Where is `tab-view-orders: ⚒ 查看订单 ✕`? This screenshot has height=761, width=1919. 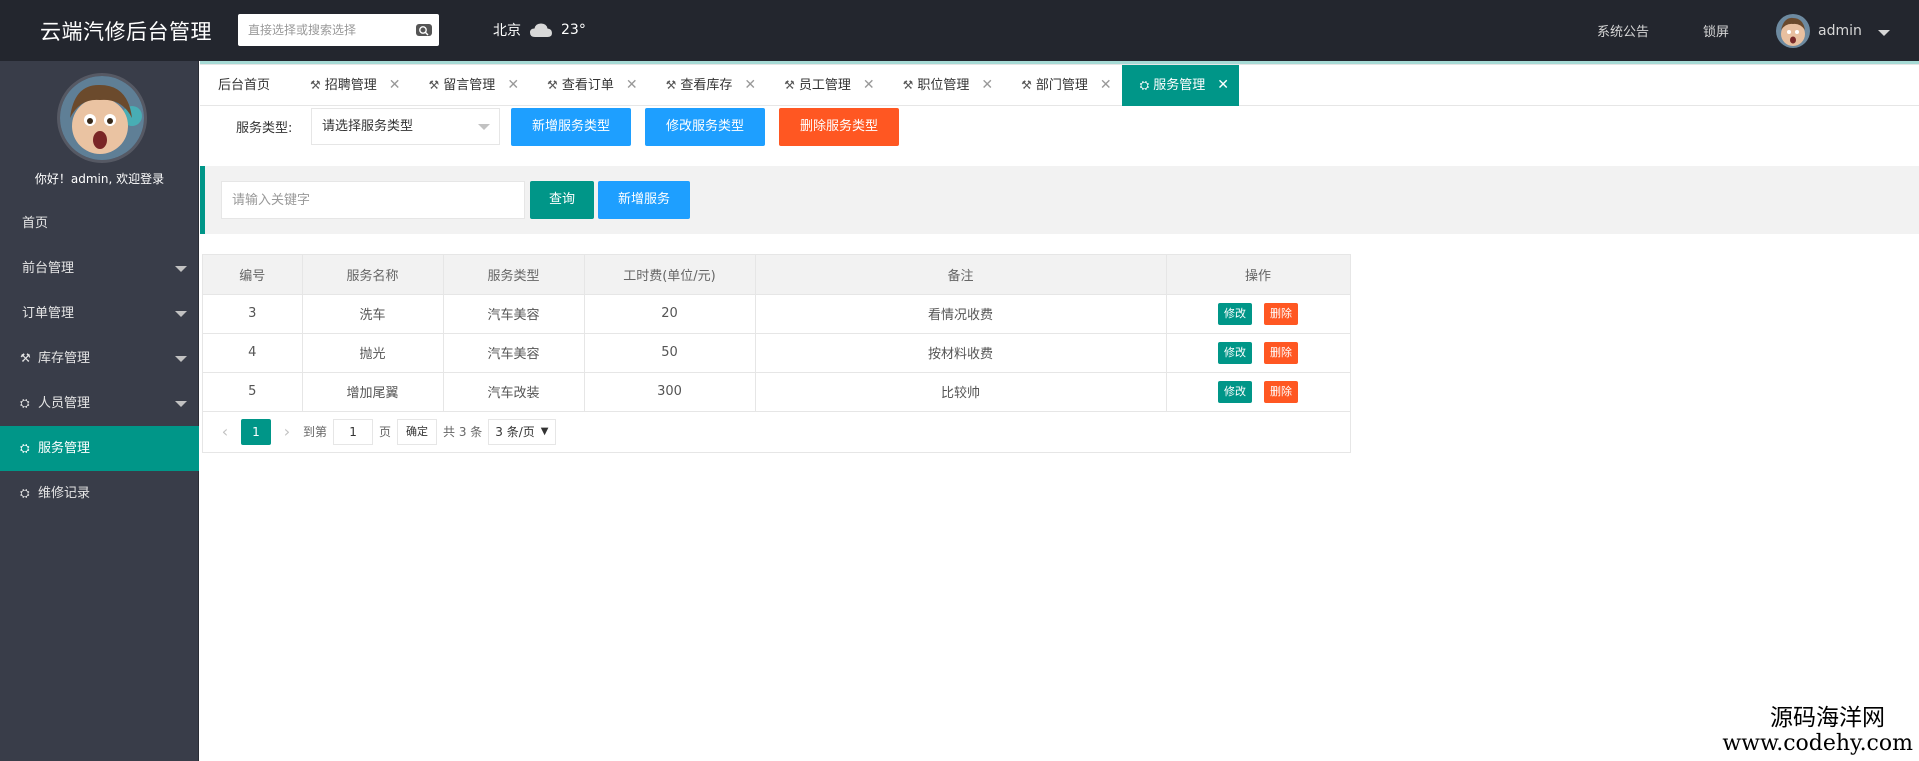 tab-view-orders: ⚒ 查看订单 ✕ is located at coordinates (588, 85).